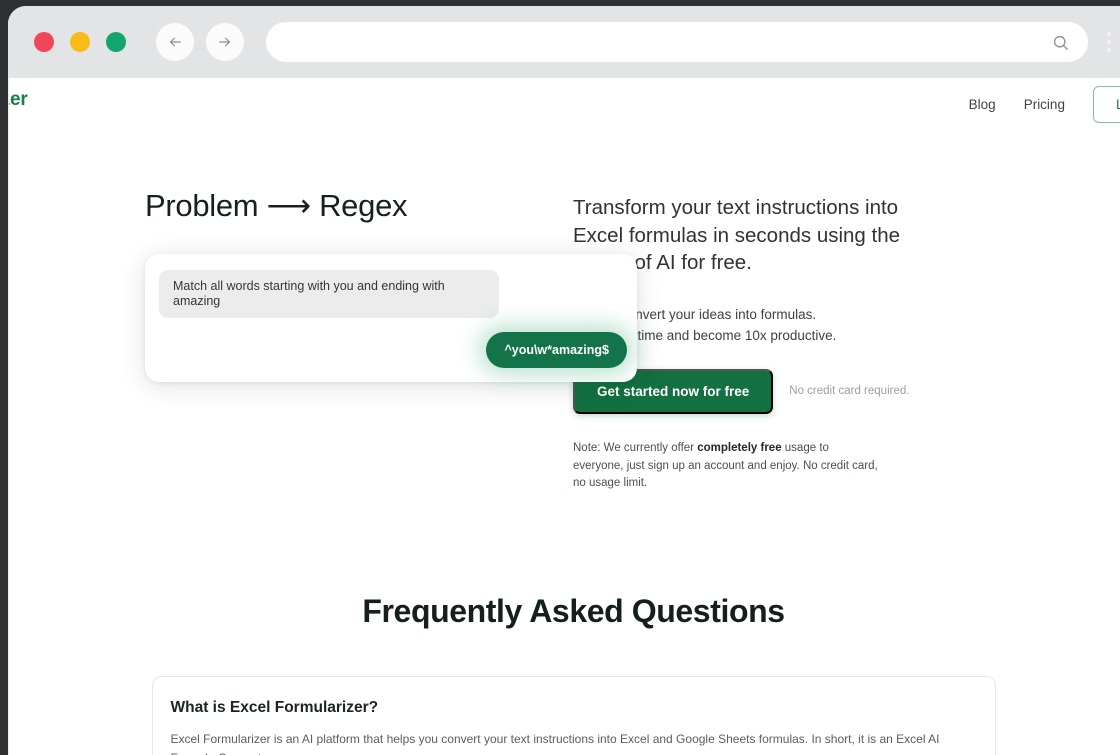 The width and height of the screenshot is (1120, 755). I want to click on demo-response-wrapper: ^you\w*amazing$, so click(556, 350).